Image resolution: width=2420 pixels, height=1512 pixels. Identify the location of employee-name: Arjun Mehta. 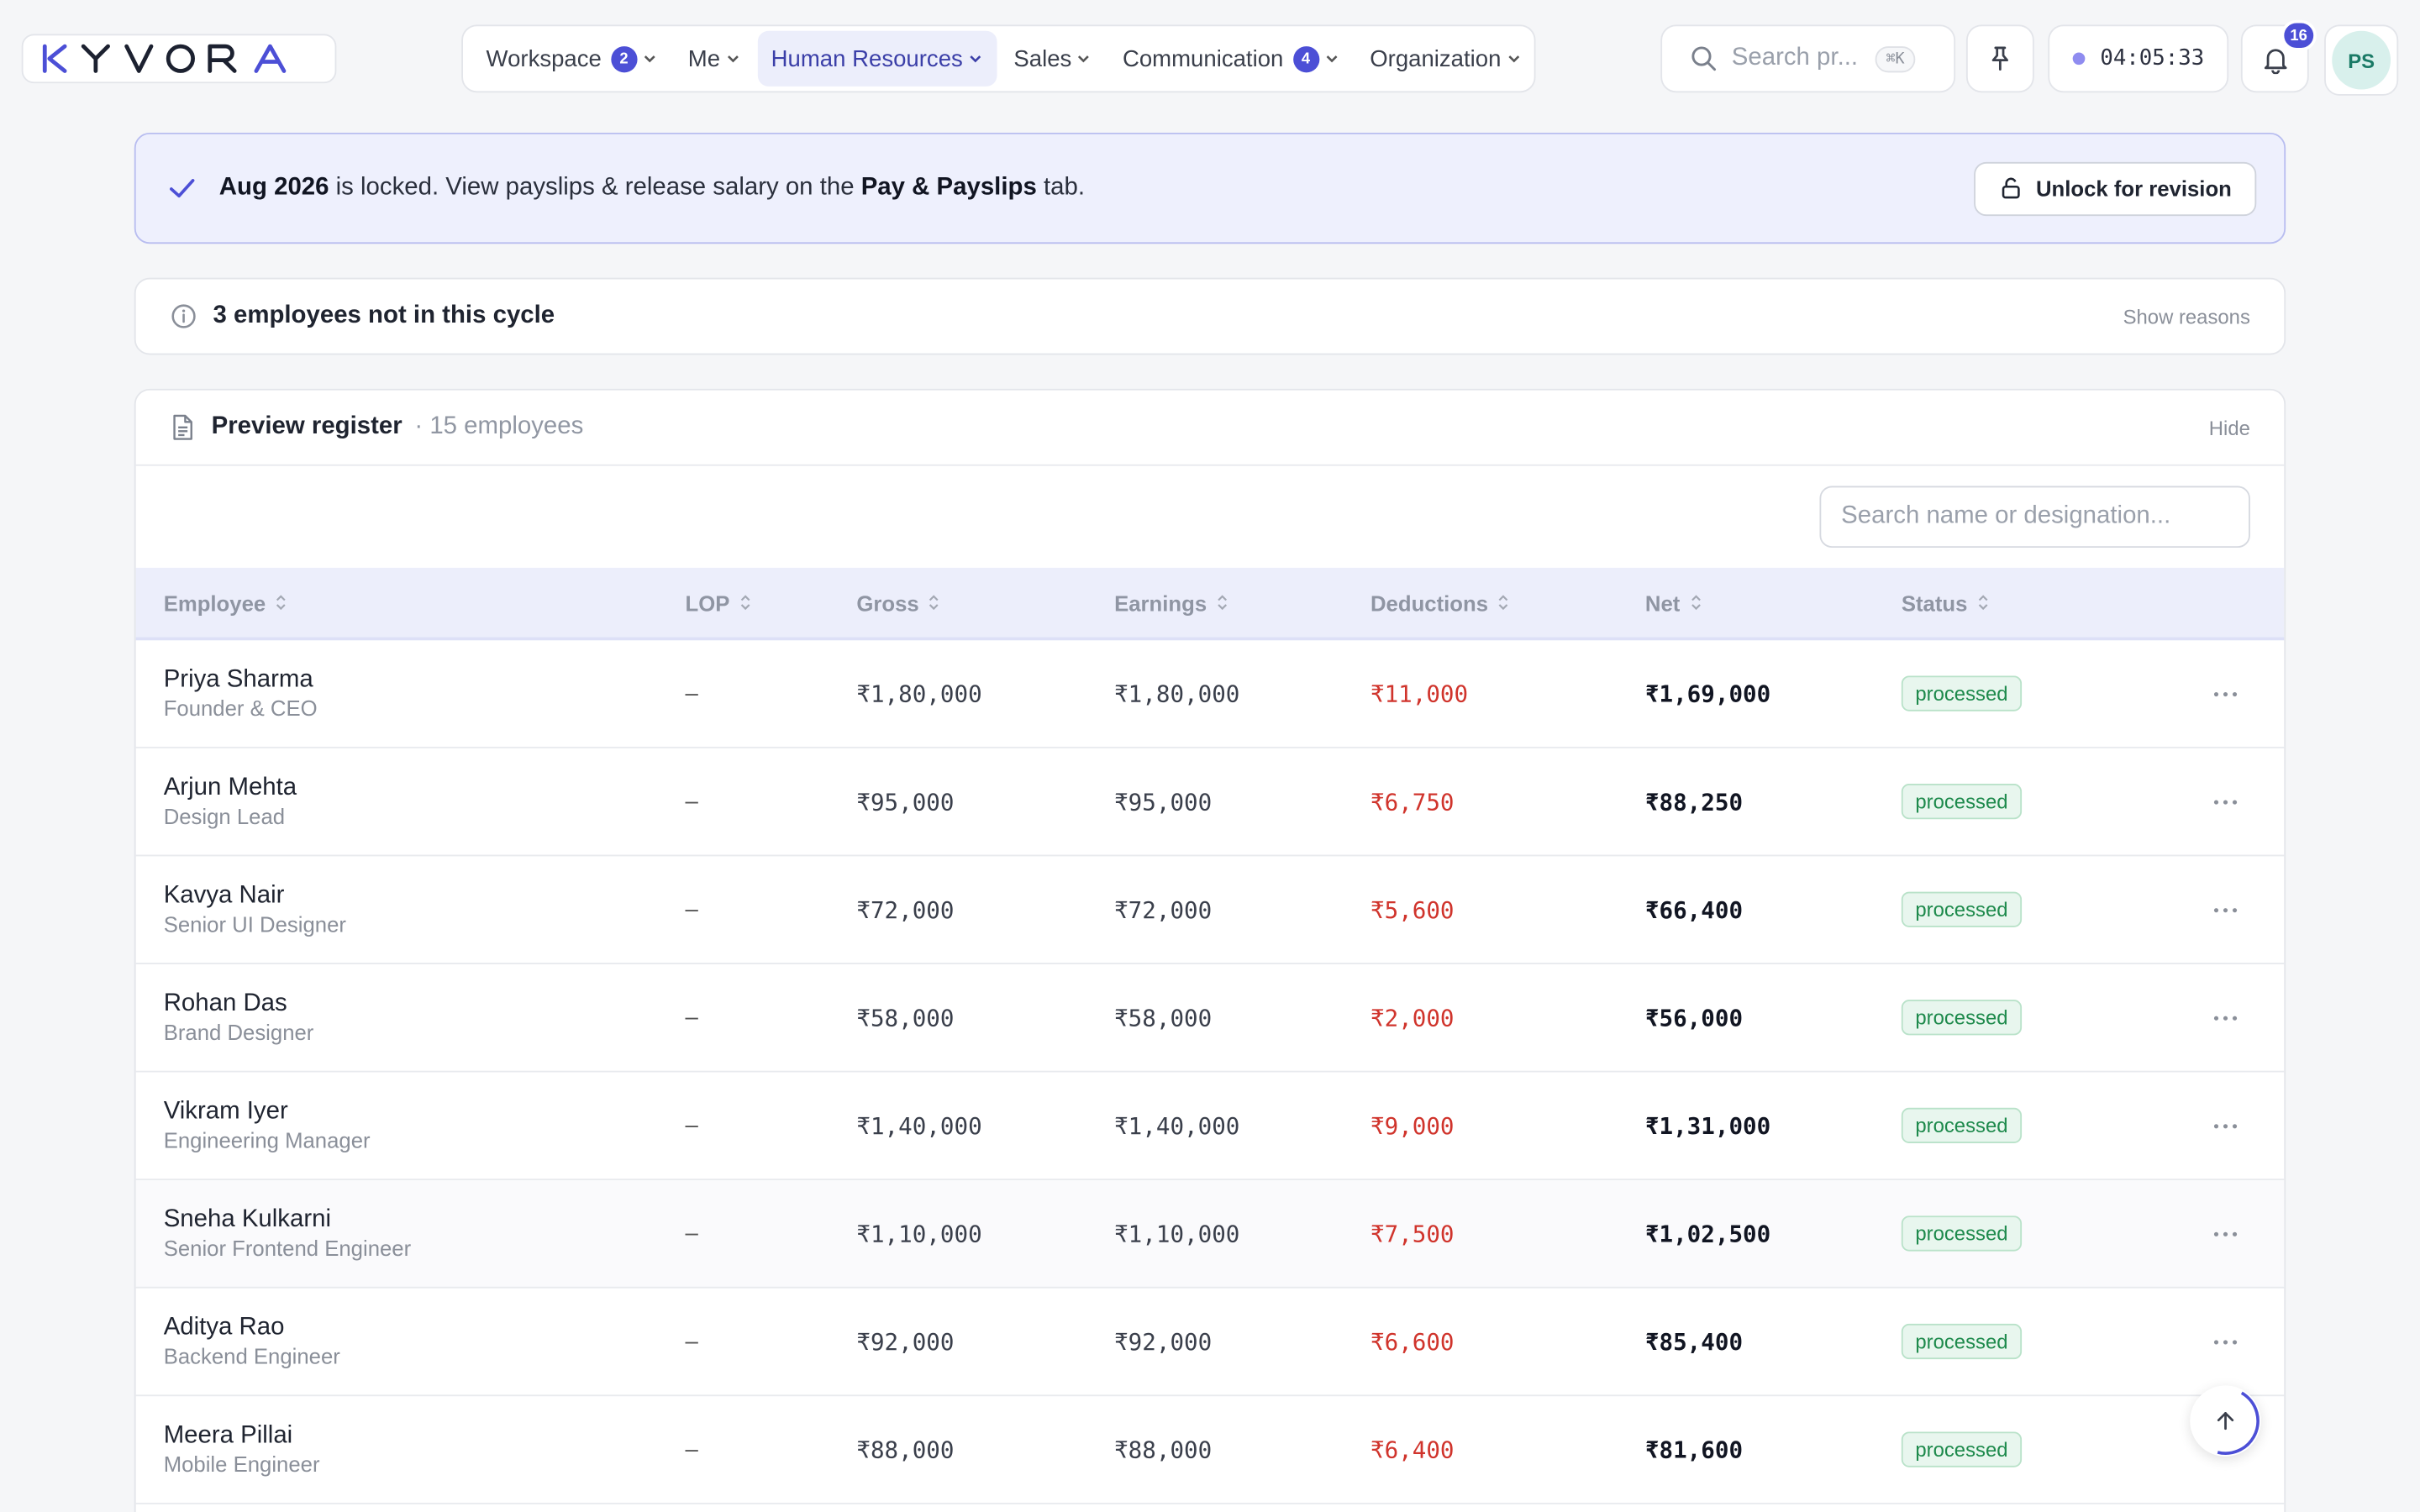
(230, 787).